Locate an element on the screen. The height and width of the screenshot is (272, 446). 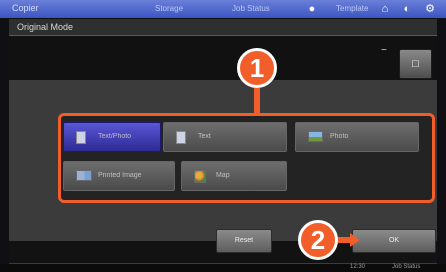
home-icon: ⌂ is located at coordinates (385, 9).